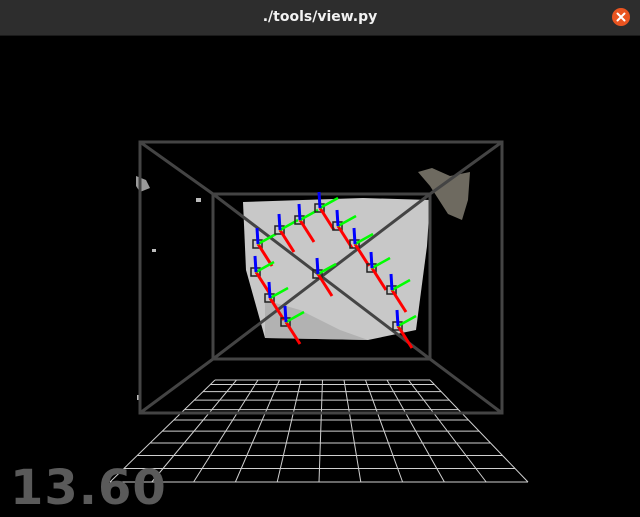  What do you see at coordinates (319, 431) in the screenshot?
I see `floor-grid` at bounding box center [319, 431].